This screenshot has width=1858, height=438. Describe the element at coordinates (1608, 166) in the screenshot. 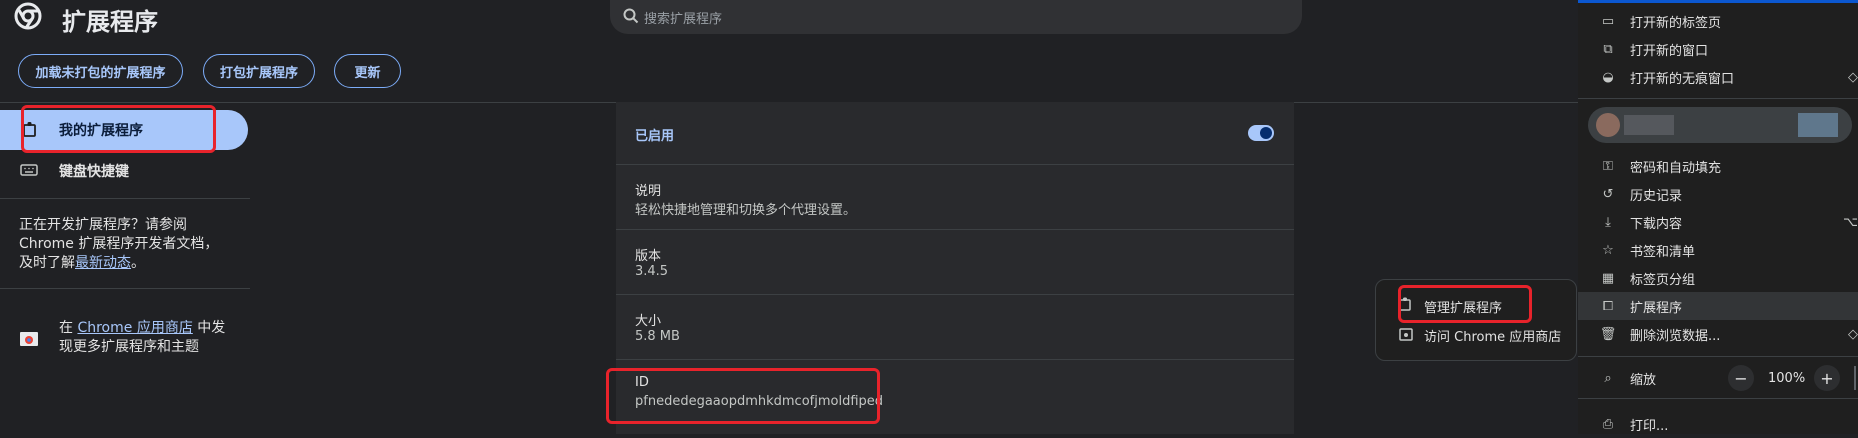

I see `key-icon: ⚿` at that location.